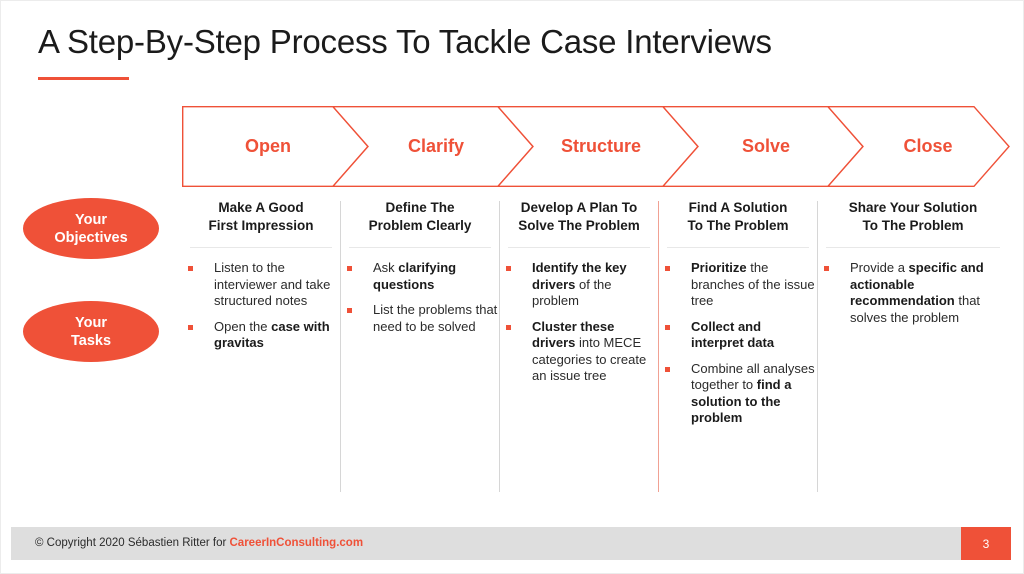  I want to click on row-label-objectives-line2: Objectives, so click(91, 237).